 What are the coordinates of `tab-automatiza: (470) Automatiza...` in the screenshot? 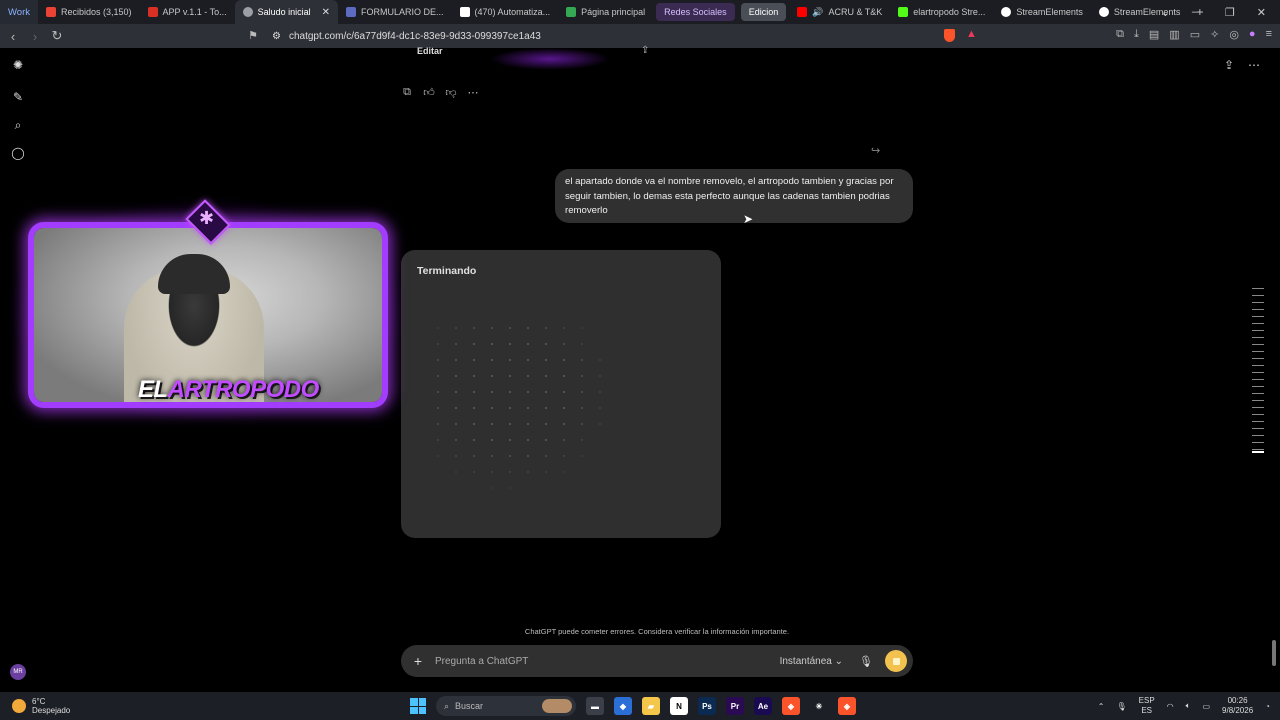 It's located at (505, 12).